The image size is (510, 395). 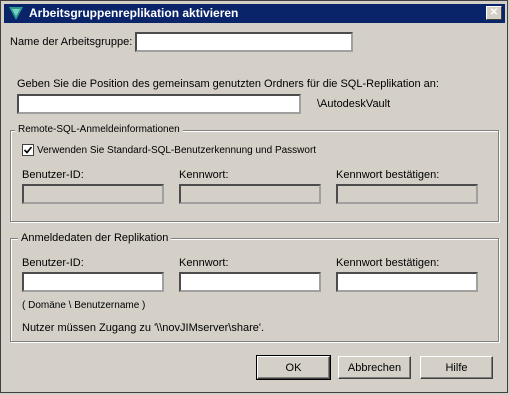 What do you see at coordinates (354, 104) in the screenshot?
I see `shared-folder-suffix: \AutodeskVault` at bounding box center [354, 104].